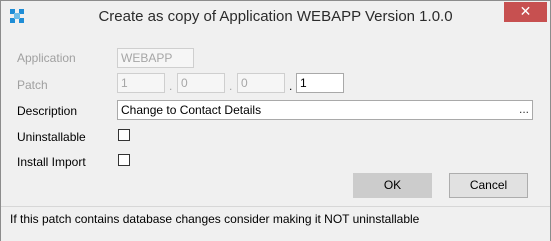  I want to click on uninstallable-checkbox, so click(124, 135).